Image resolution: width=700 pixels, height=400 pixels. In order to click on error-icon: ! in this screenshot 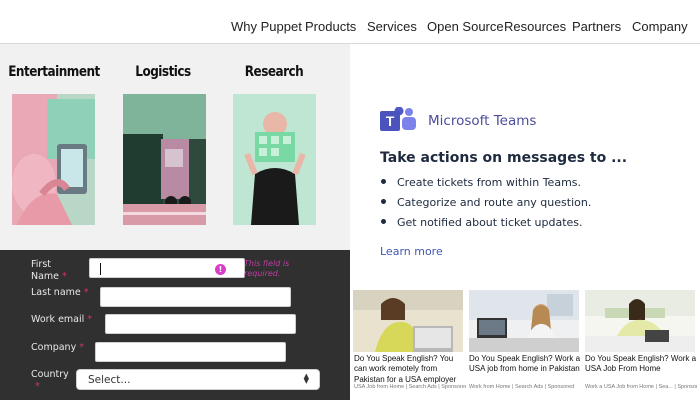, I will do `click(220, 269)`.